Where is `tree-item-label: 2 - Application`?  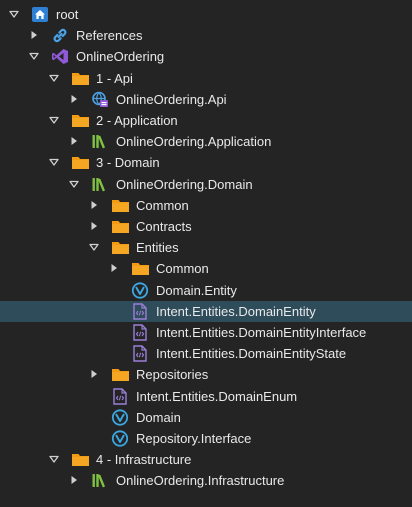 tree-item-label: 2 - Application is located at coordinates (137, 120).